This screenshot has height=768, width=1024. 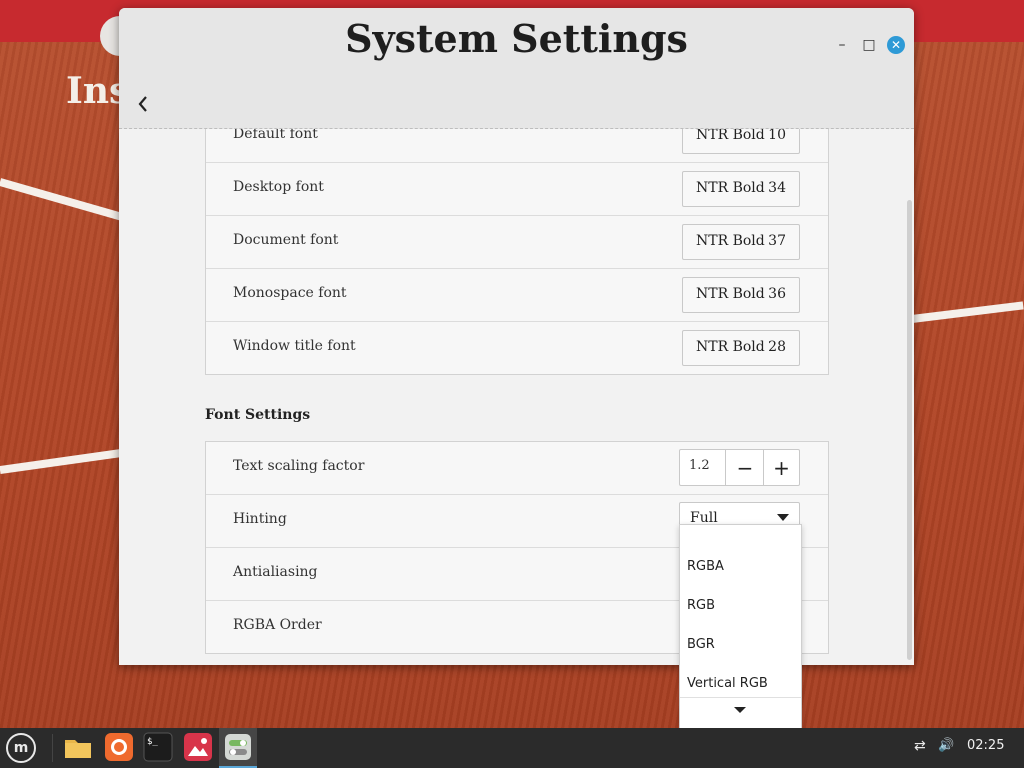 What do you see at coordinates (781, 467) in the screenshot?
I see `increase-button: +` at bounding box center [781, 467].